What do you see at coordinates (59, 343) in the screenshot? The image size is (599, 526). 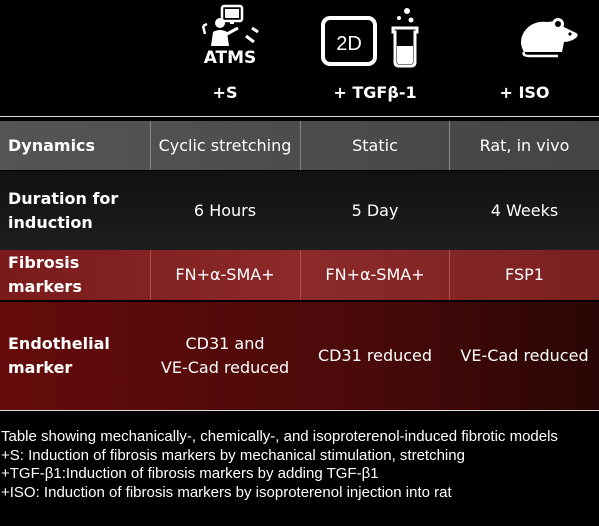 I see `row-label-endothelial-line1: Endothelial` at bounding box center [59, 343].